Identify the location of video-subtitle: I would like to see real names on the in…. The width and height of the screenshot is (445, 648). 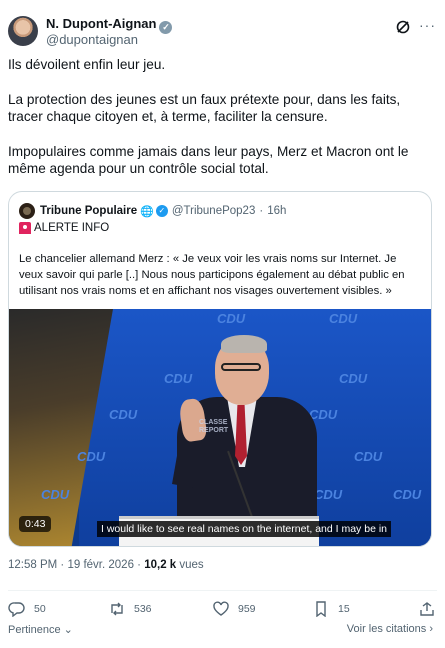
(244, 529).